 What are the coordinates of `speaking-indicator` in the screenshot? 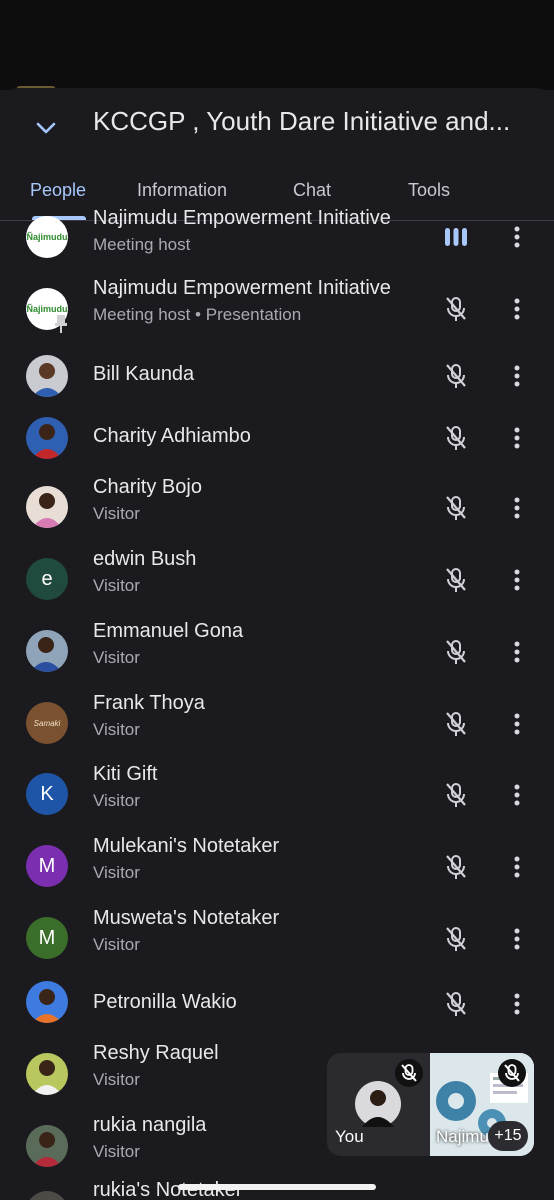 It's located at (456, 237).